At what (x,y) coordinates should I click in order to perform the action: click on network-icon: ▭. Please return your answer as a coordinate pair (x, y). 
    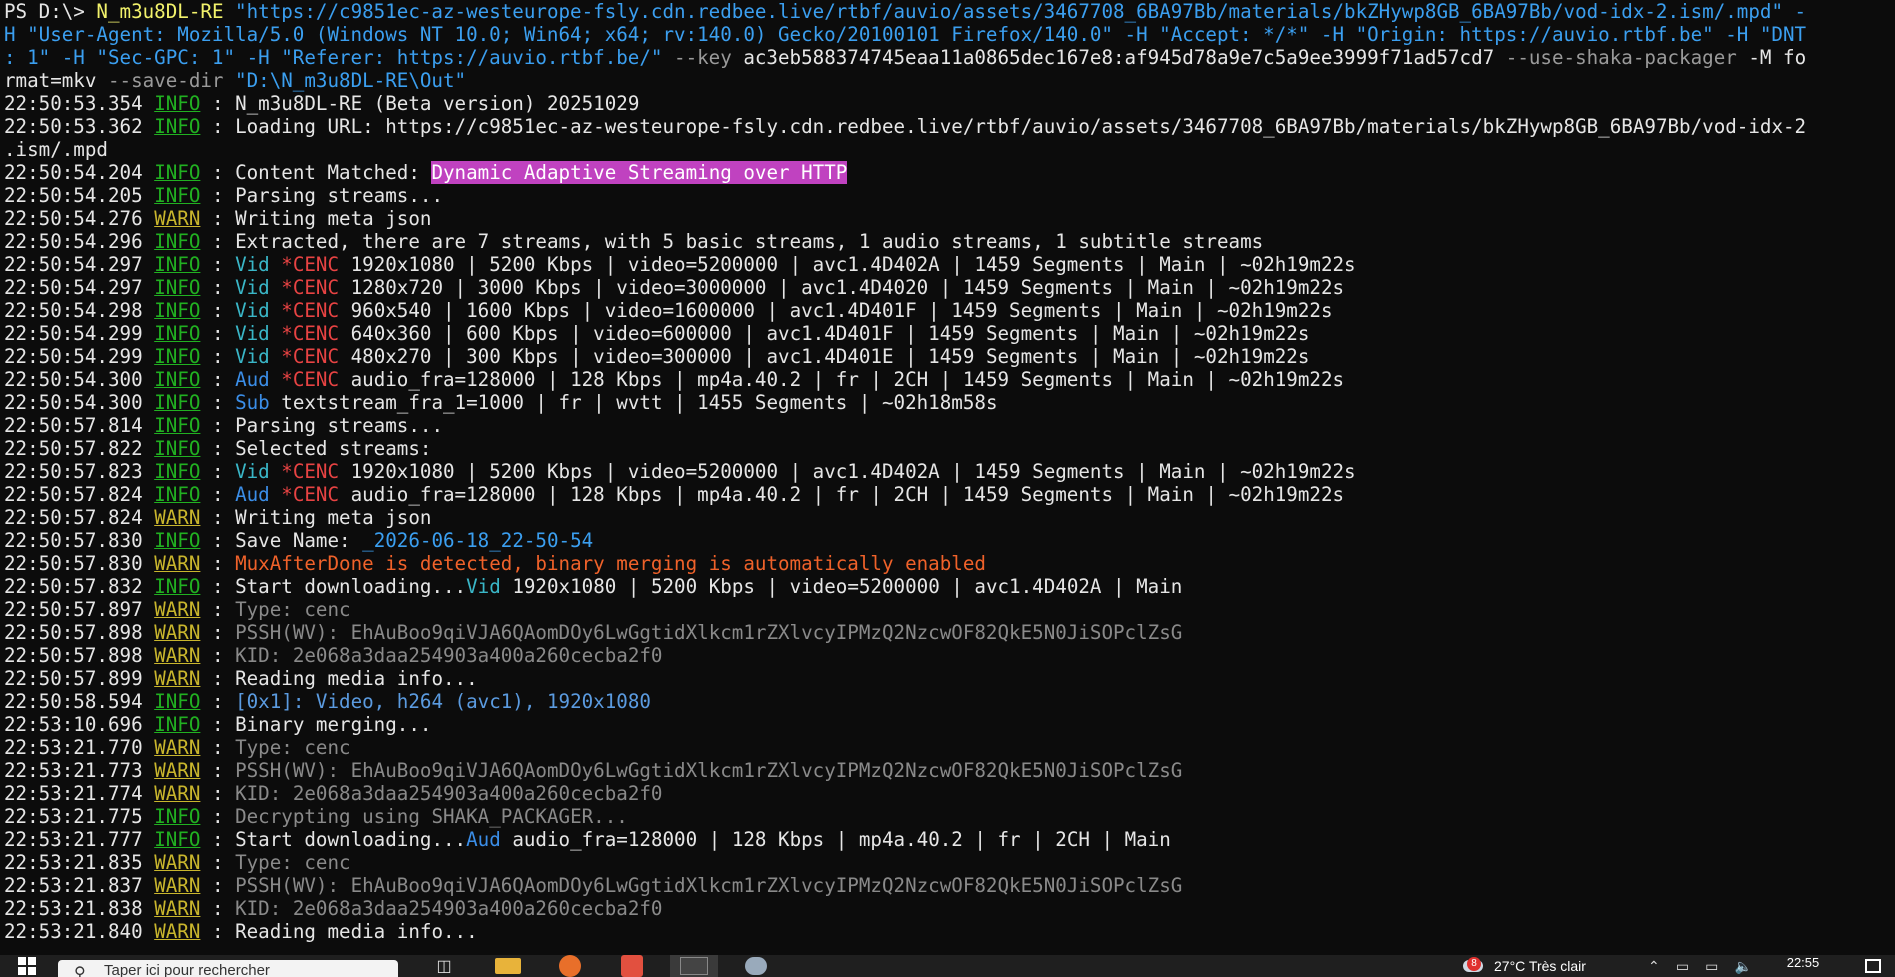
    Looking at the image, I should click on (1711, 966).